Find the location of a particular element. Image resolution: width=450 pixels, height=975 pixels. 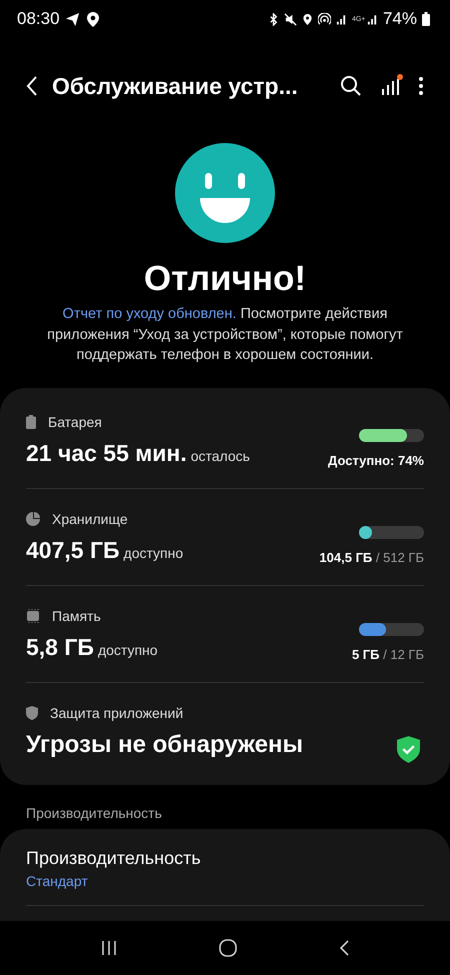

battery-percent: 74% is located at coordinates (399, 19).